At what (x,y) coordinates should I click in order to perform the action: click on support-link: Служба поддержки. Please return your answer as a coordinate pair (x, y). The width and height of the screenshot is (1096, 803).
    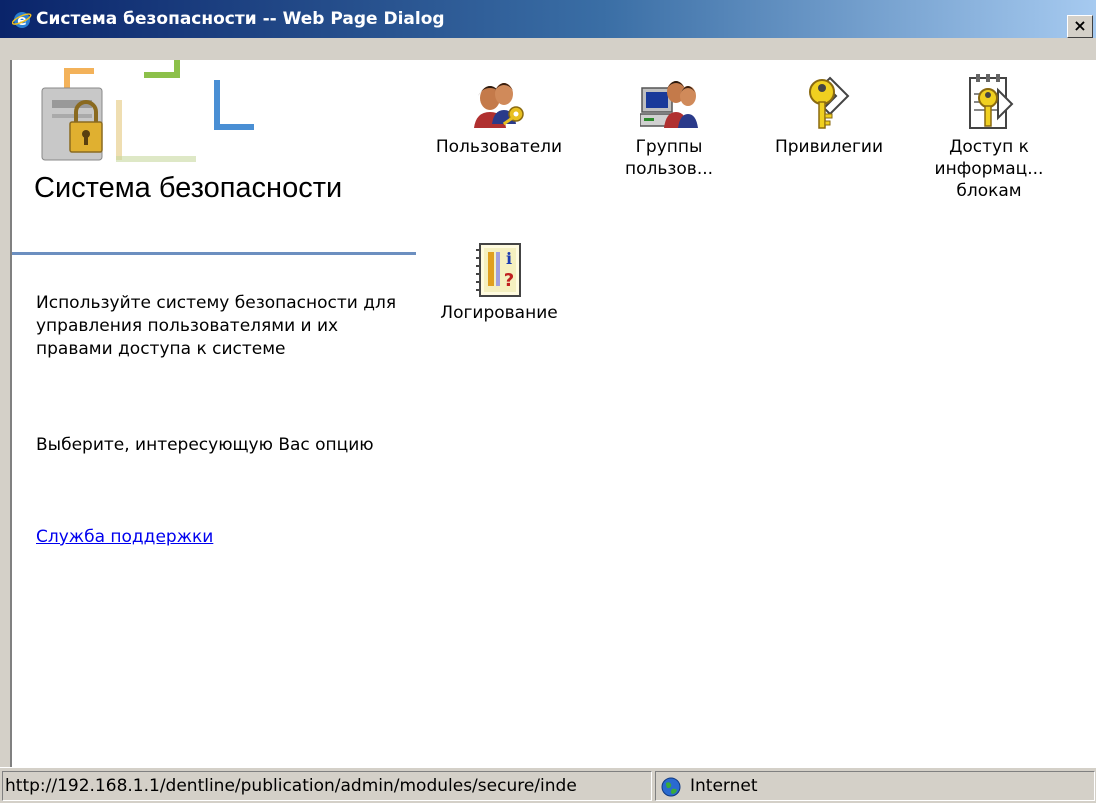
    Looking at the image, I should click on (124, 537).